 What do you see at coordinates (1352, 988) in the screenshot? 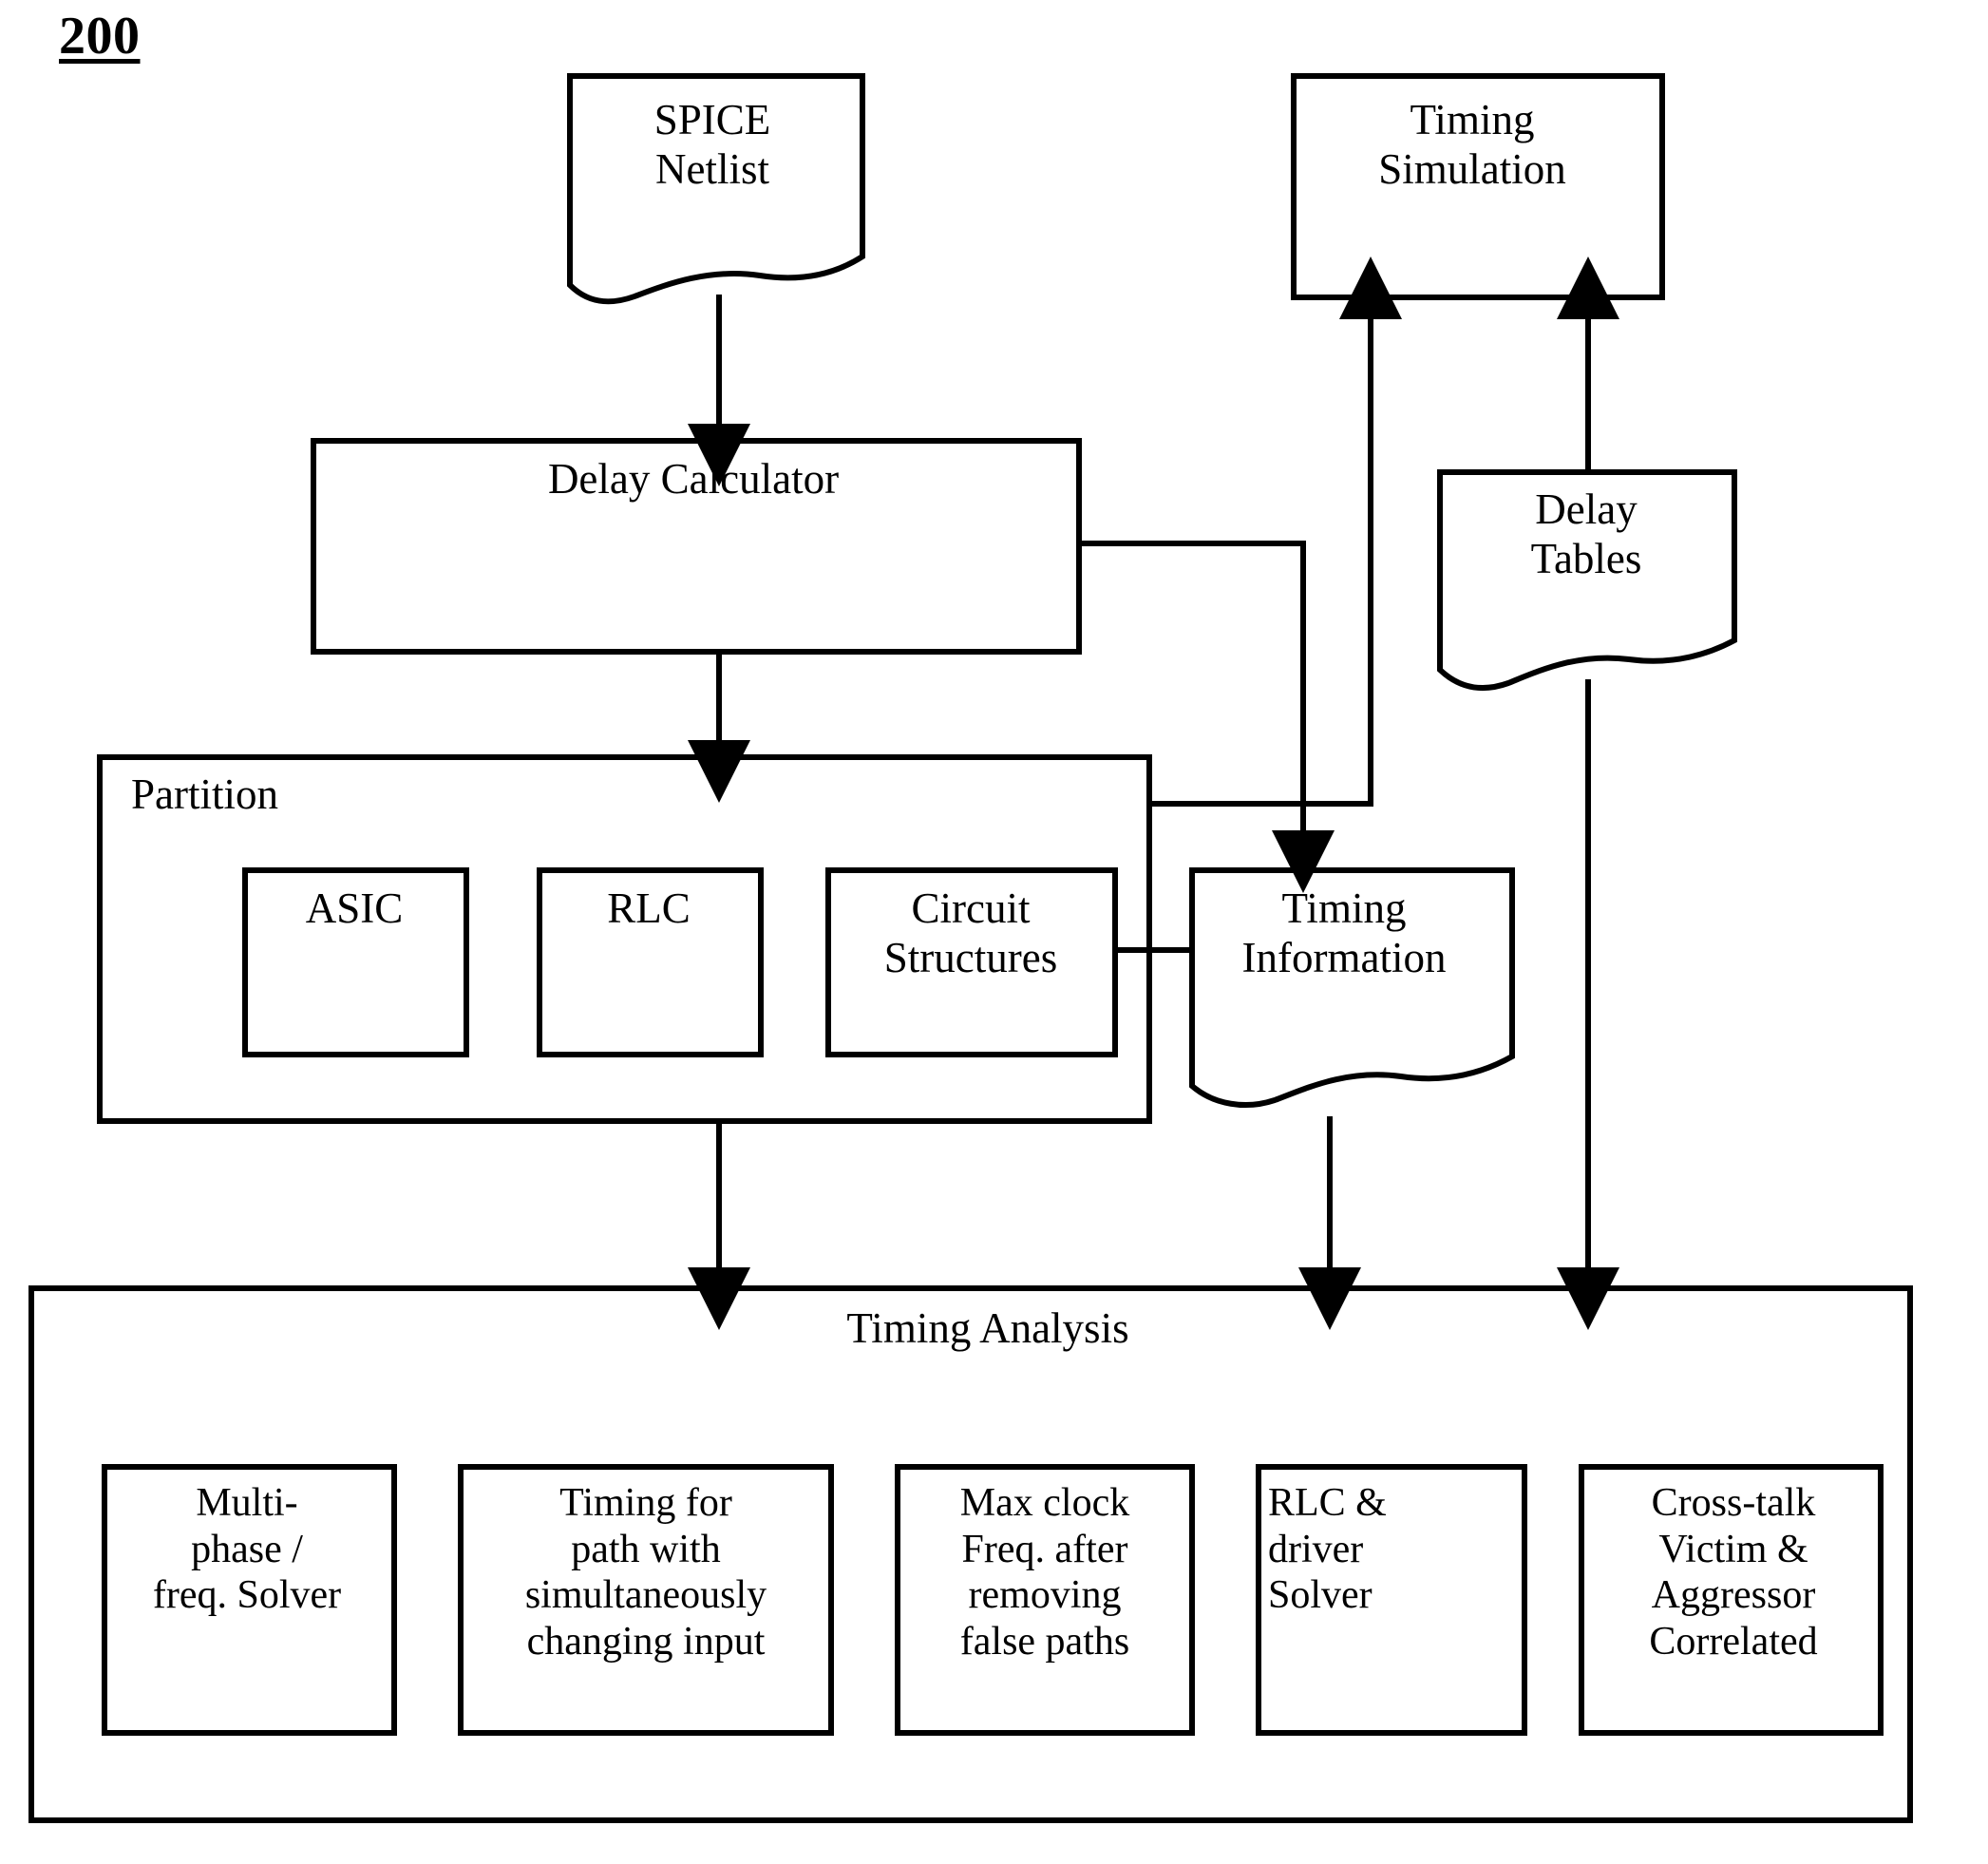
I see `timing-information-shape` at bounding box center [1352, 988].